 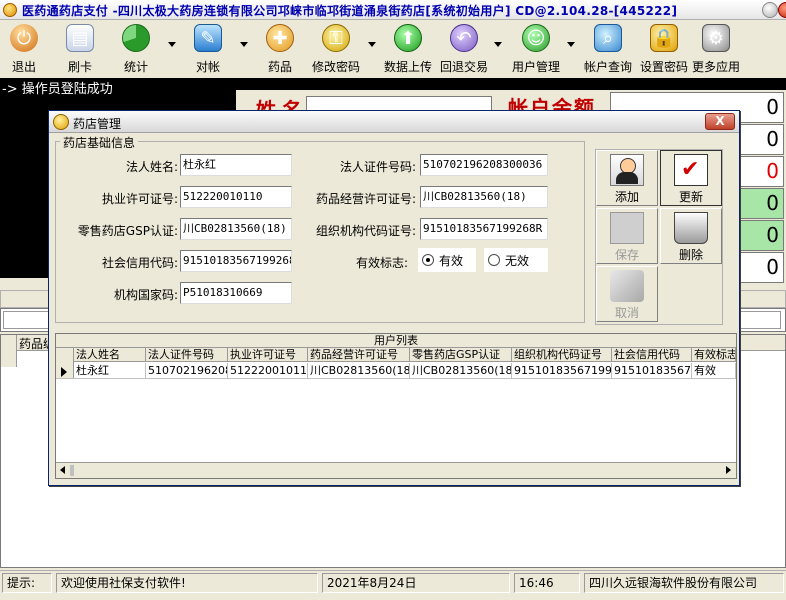 I want to click on legal-id-label: 法人证件号码:, so click(x=377, y=167).